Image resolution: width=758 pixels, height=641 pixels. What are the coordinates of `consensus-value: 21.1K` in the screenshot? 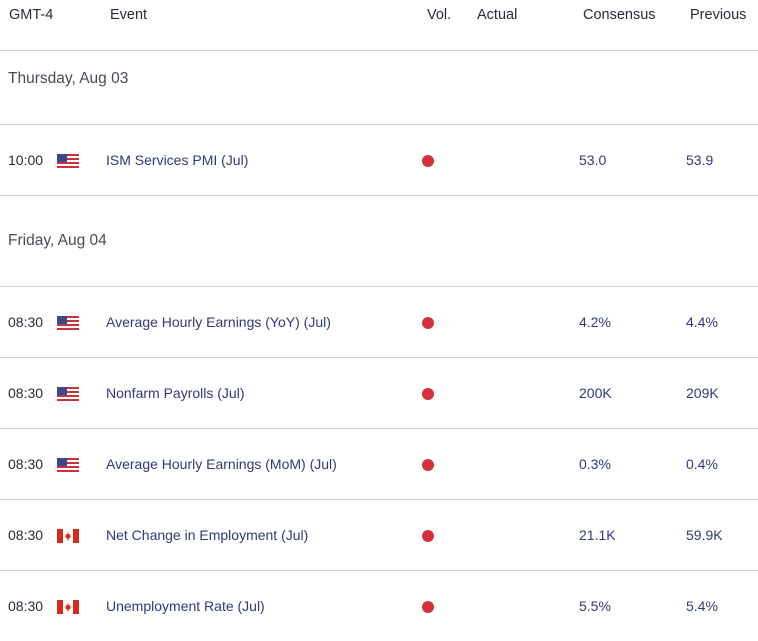 It's located at (597, 535).